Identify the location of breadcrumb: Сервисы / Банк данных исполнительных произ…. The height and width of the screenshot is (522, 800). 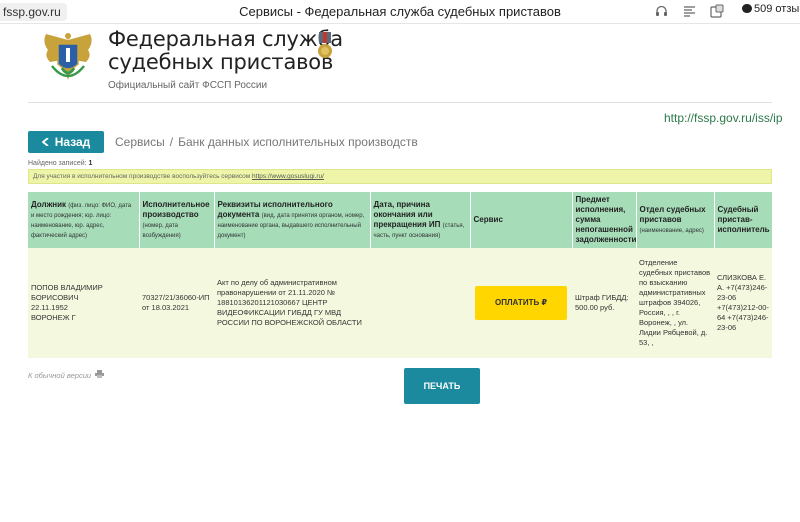
(266, 142).